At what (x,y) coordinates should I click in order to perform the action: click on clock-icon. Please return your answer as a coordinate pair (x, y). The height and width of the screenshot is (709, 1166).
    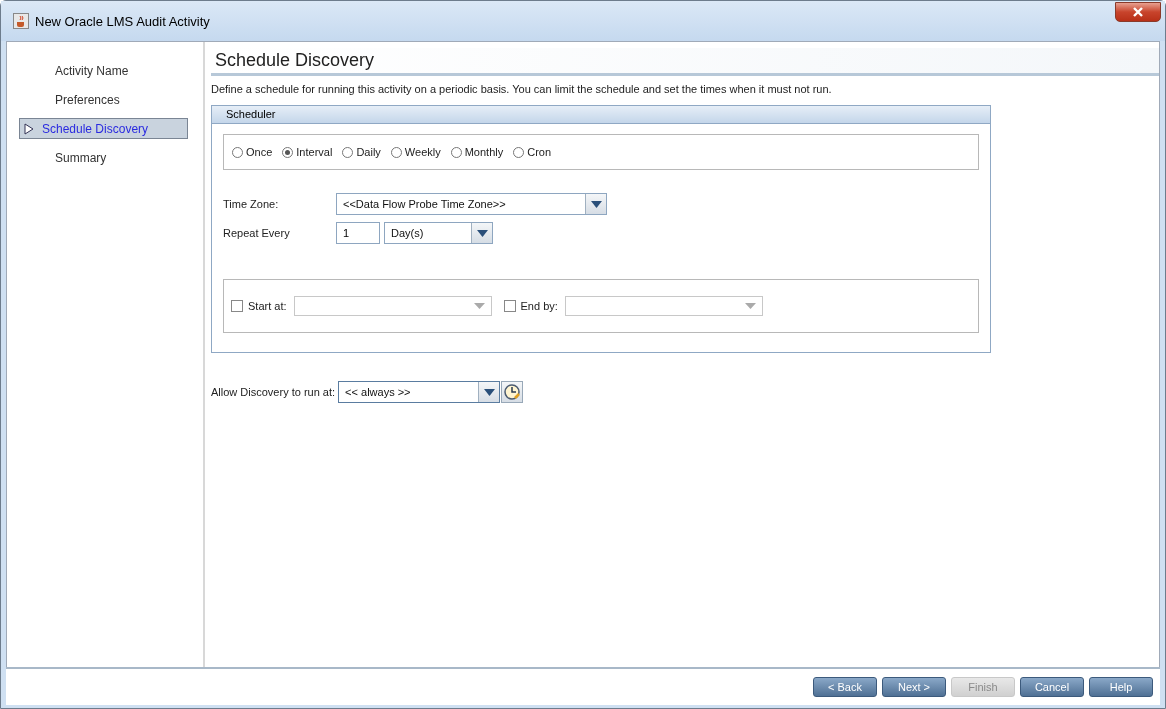
    Looking at the image, I should click on (512, 392).